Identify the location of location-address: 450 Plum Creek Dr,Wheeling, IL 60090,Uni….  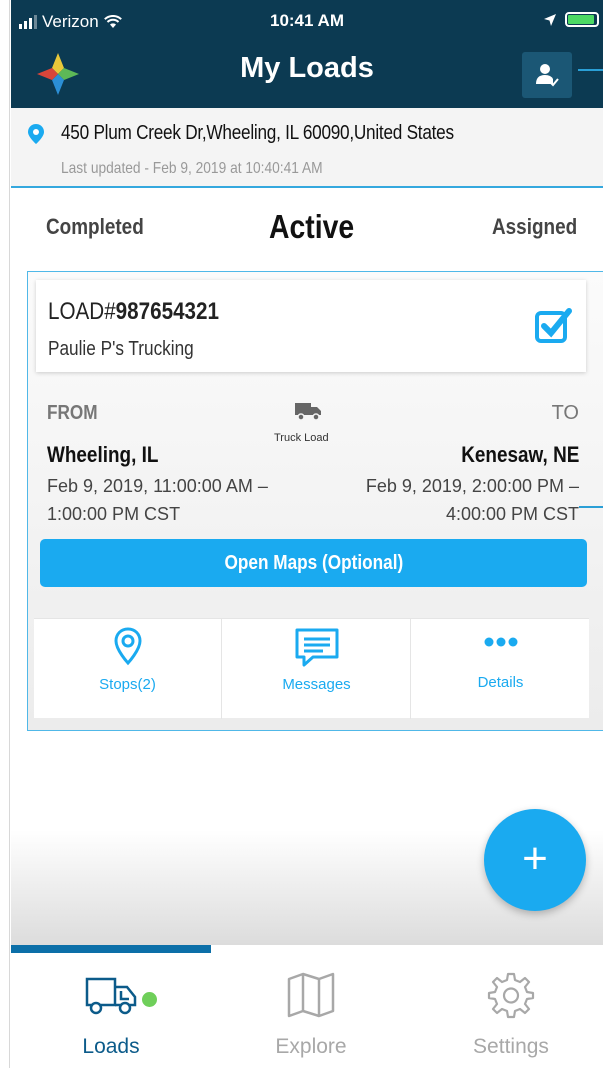
(257, 133).